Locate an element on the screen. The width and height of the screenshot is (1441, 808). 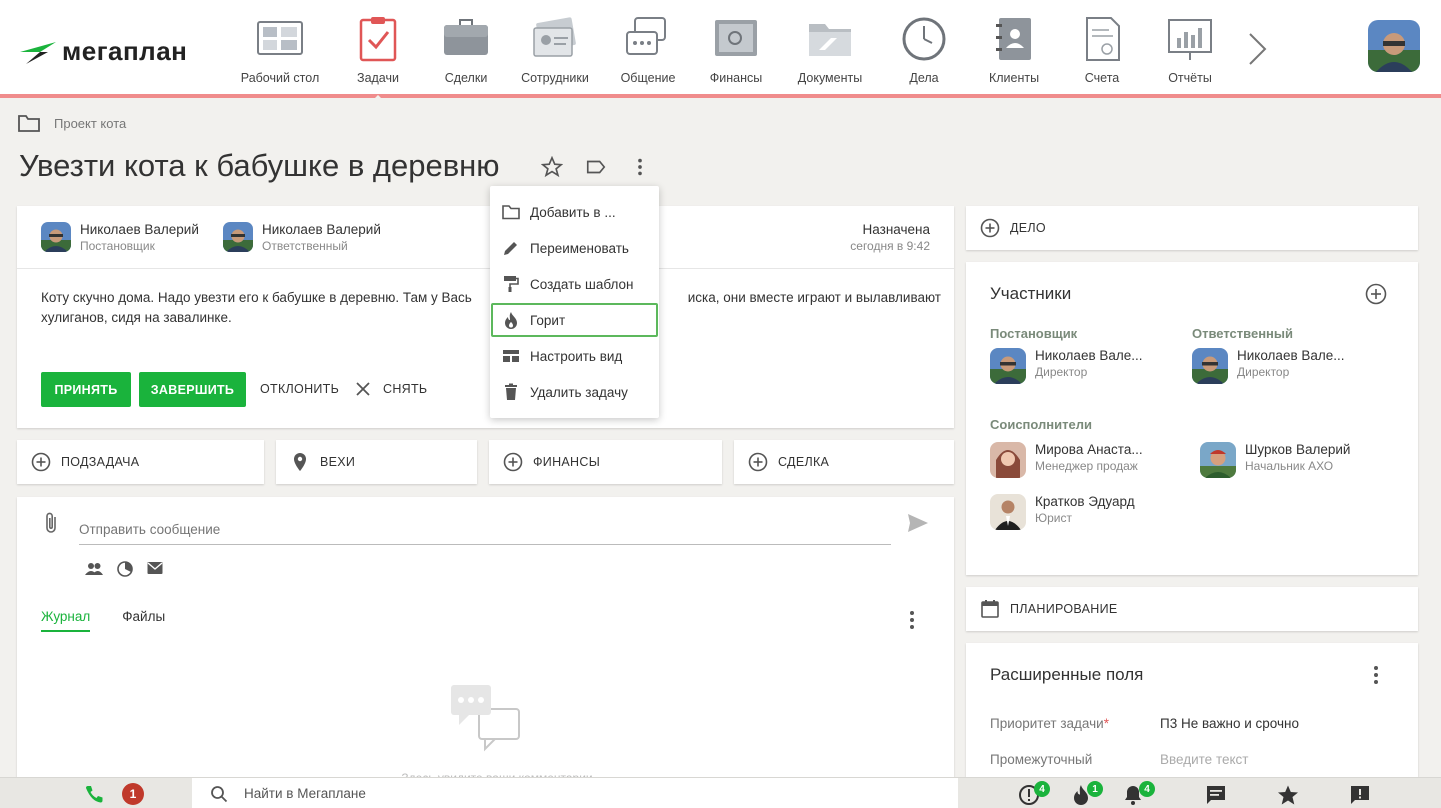
close-icon is located at coordinates (363, 389).